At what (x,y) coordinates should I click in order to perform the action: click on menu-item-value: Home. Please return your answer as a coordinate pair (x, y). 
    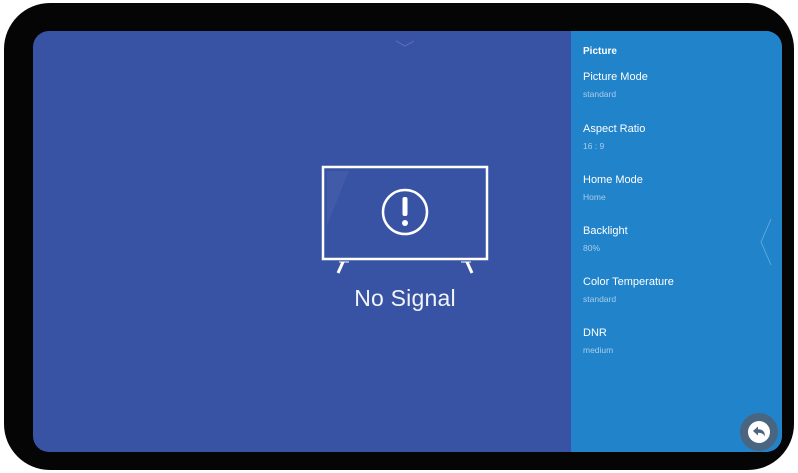
    Looking at the image, I should click on (594, 197).